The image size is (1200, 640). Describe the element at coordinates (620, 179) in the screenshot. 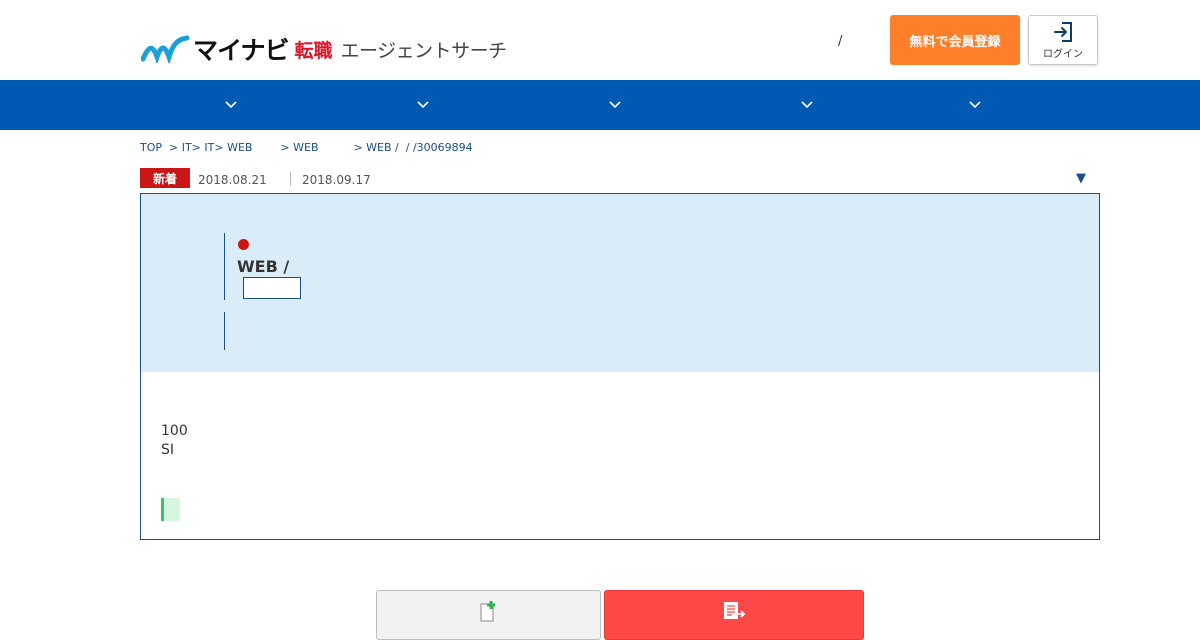

I see `job-meta-row: 新着 2018.08.21 2018.09.17 ▼` at that location.